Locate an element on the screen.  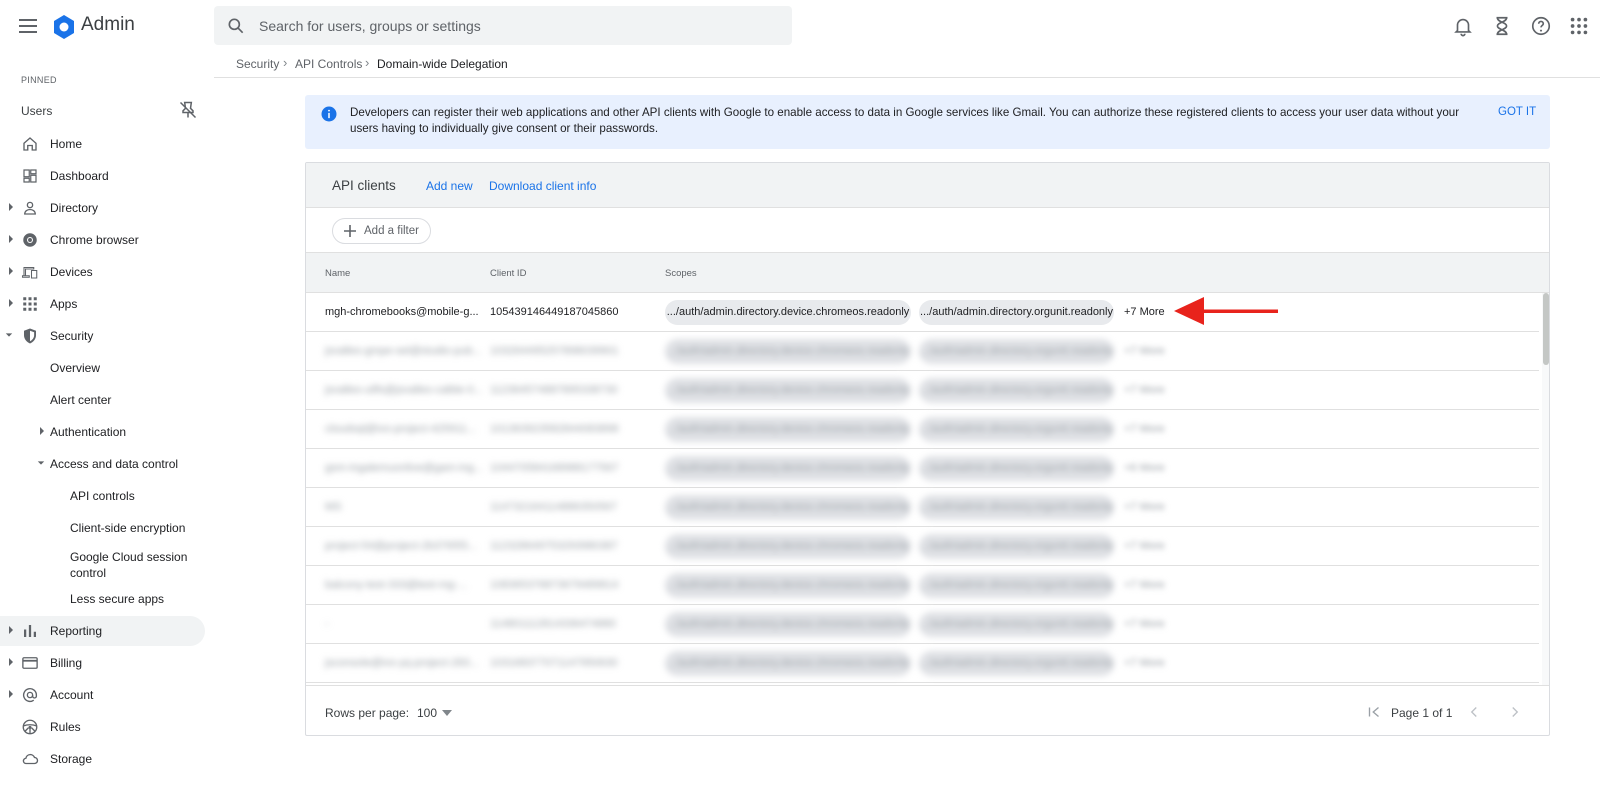
add-filter-button: Add a filter is located at coordinates (381, 231).